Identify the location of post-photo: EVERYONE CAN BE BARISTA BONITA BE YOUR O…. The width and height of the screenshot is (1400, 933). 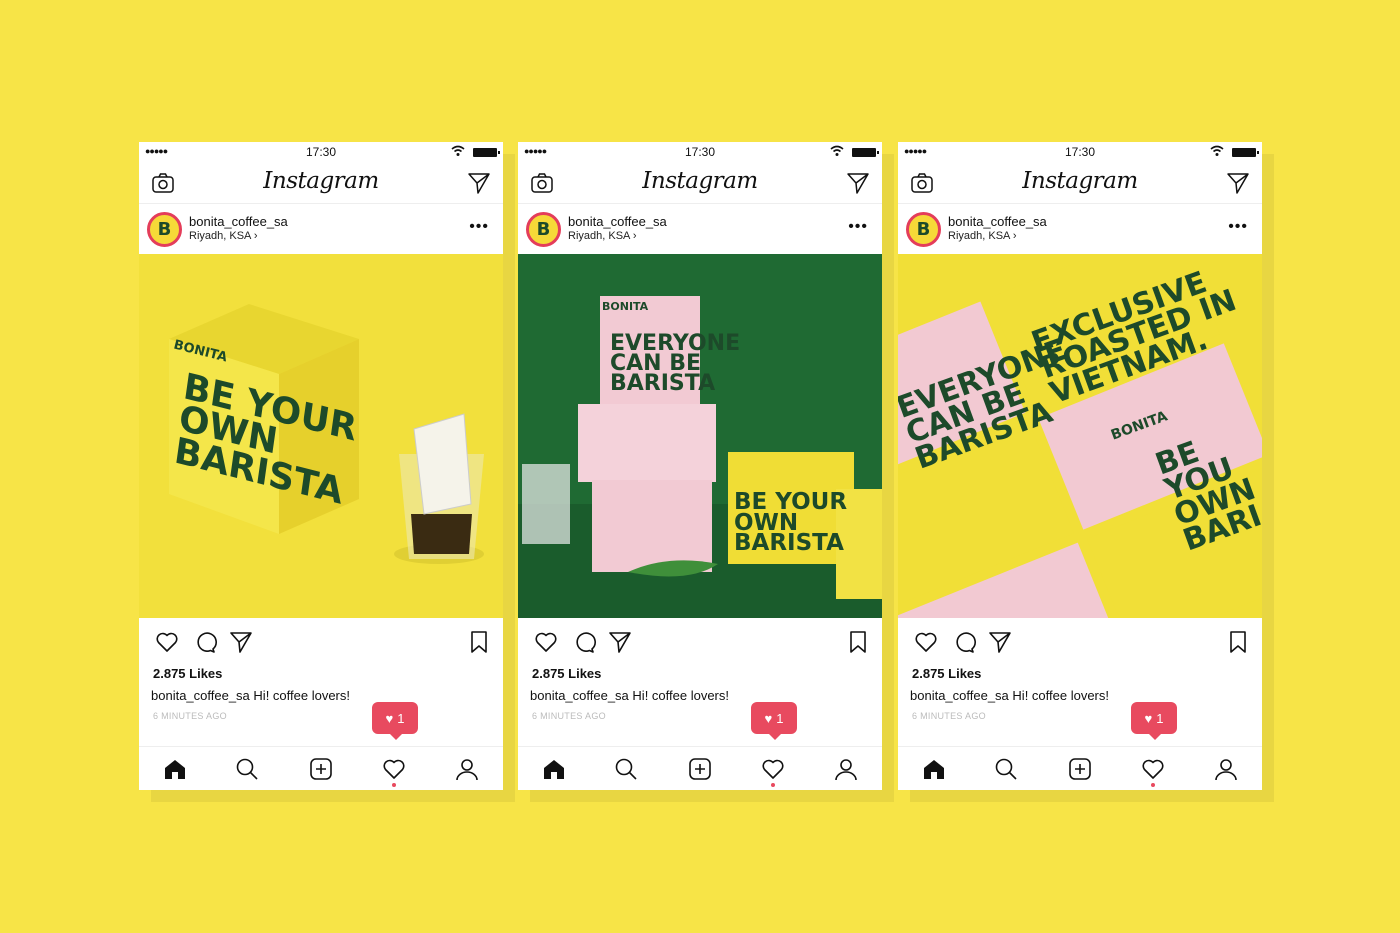
(700, 436).